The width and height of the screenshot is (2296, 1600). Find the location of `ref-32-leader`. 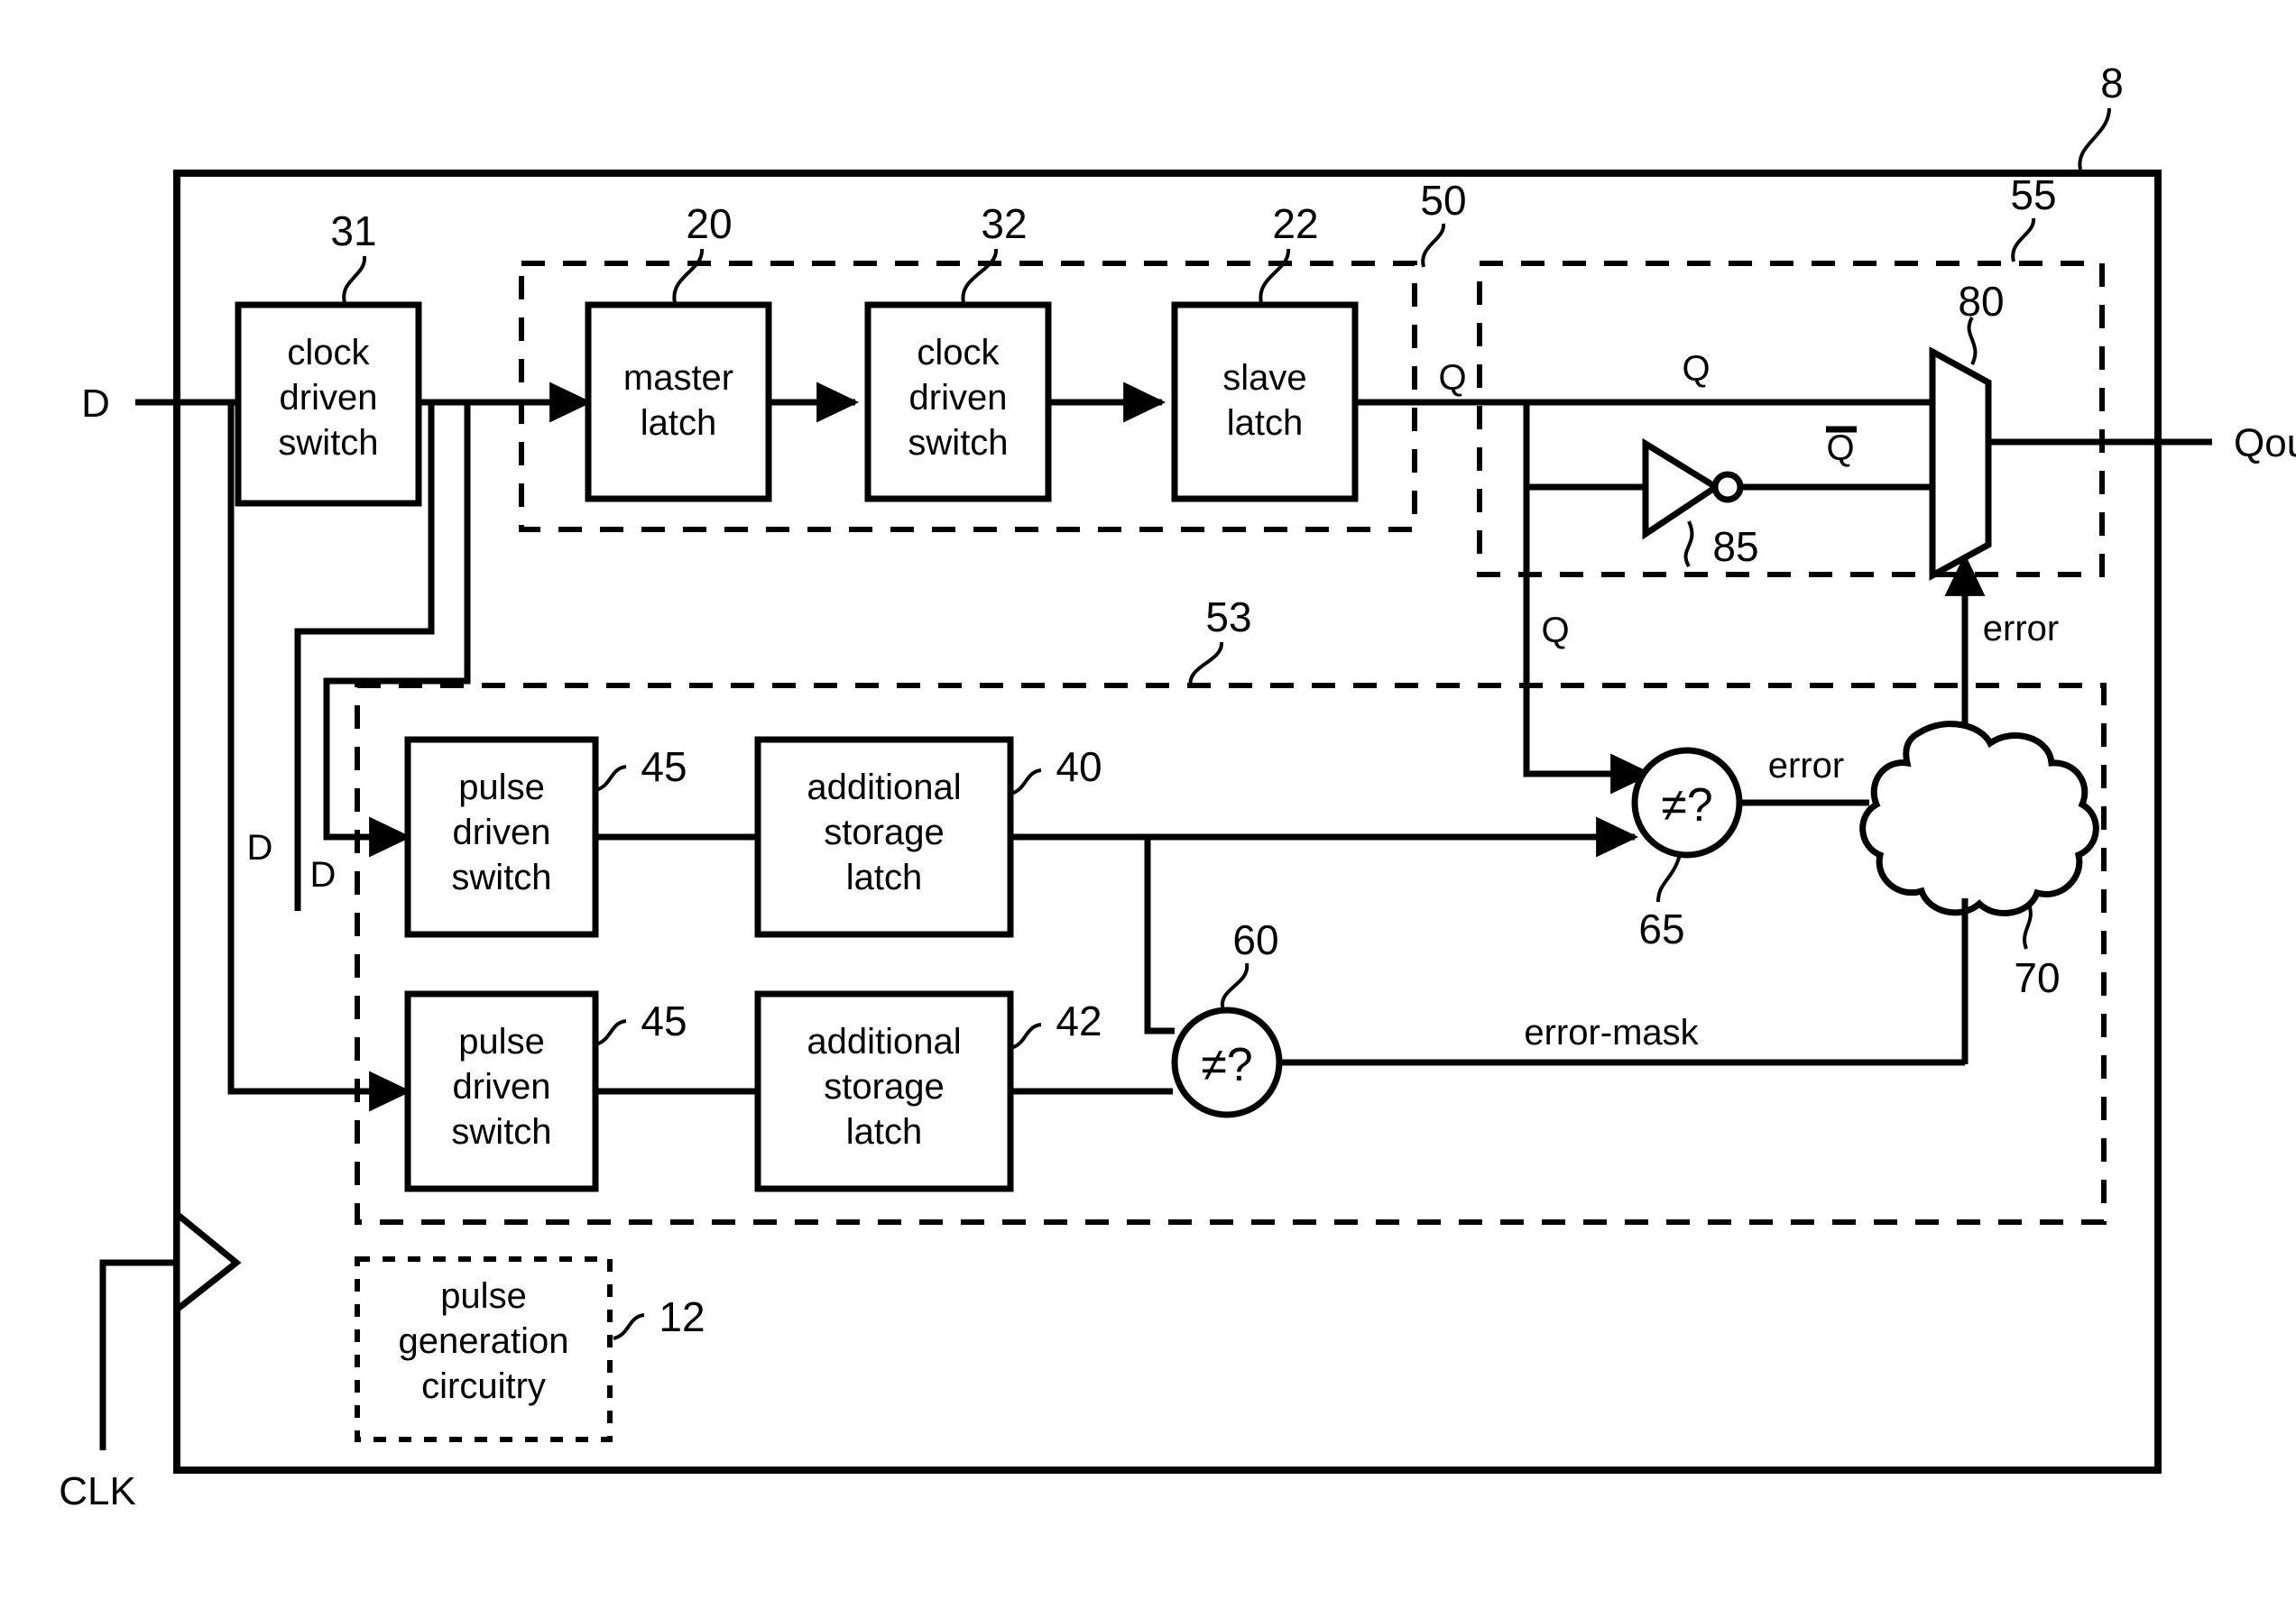

ref-32-leader is located at coordinates (980, 276).